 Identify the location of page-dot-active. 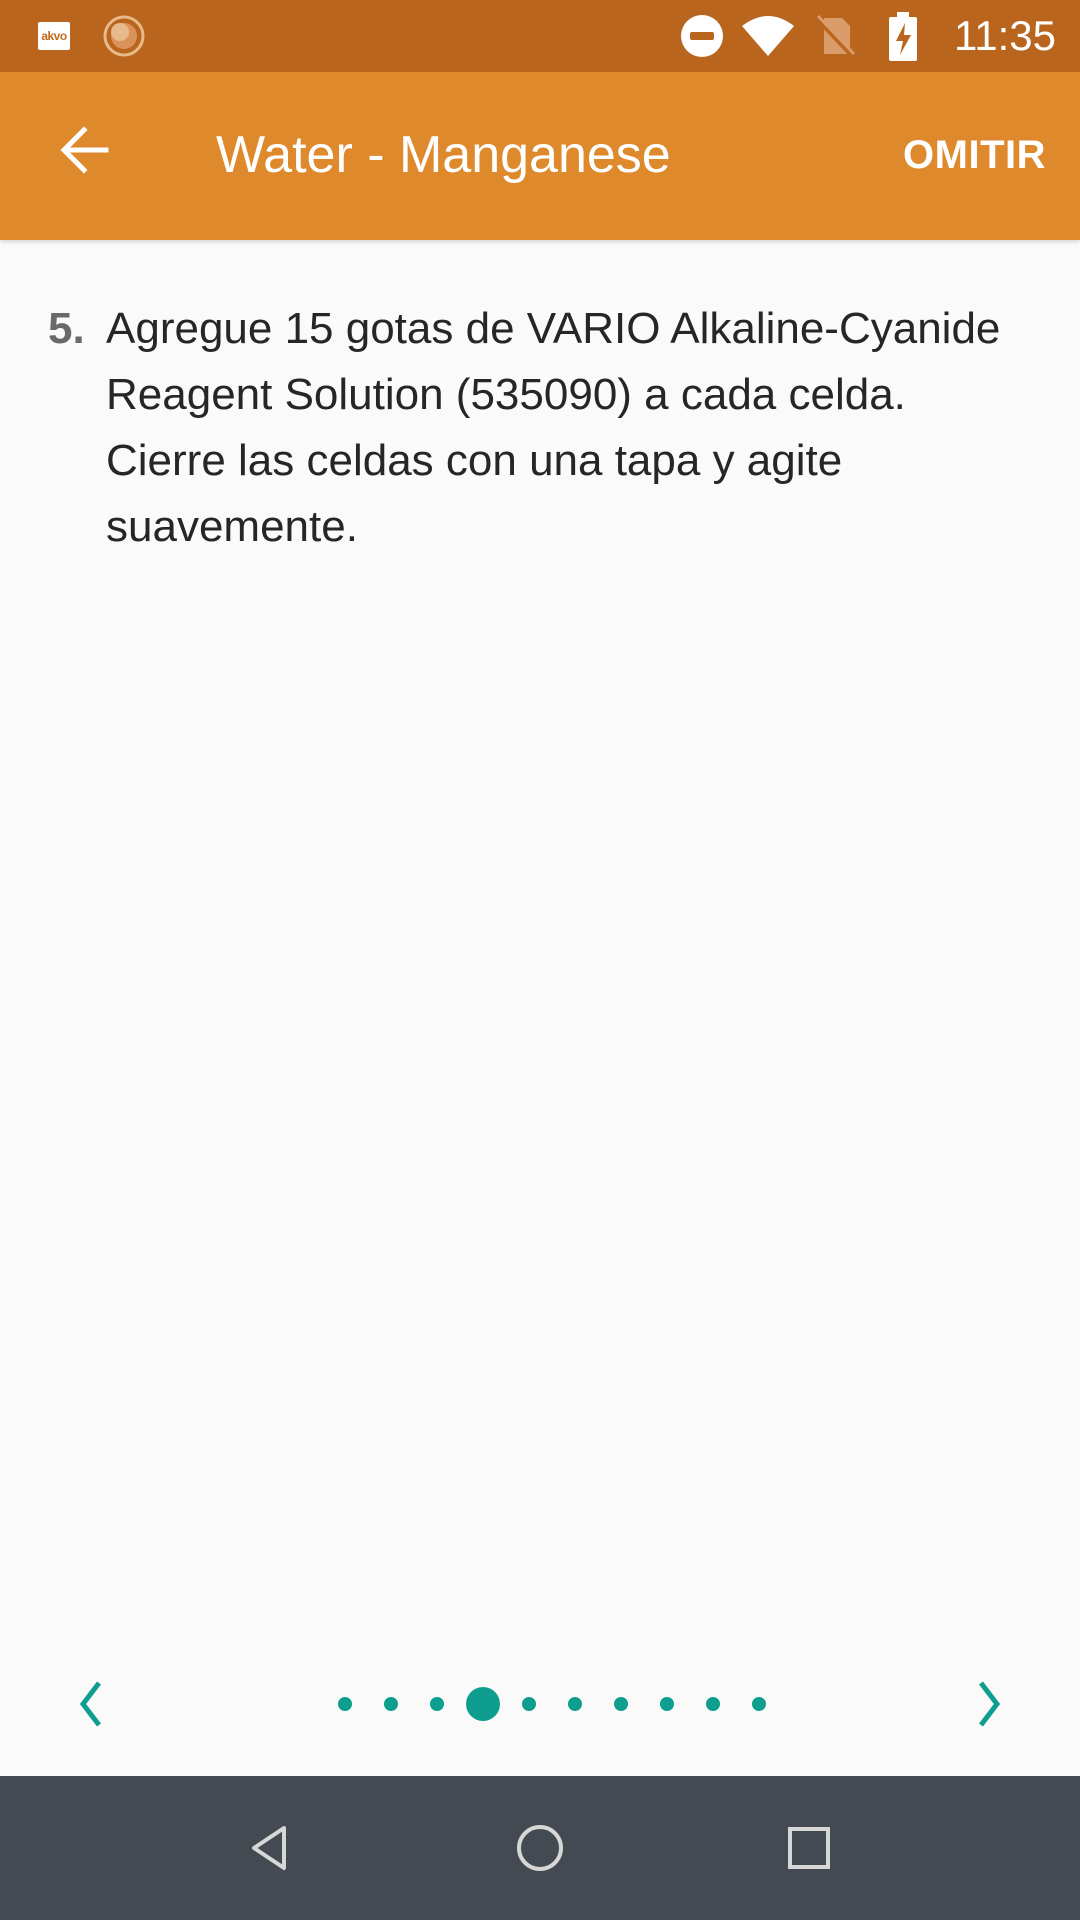
(483, 1704).